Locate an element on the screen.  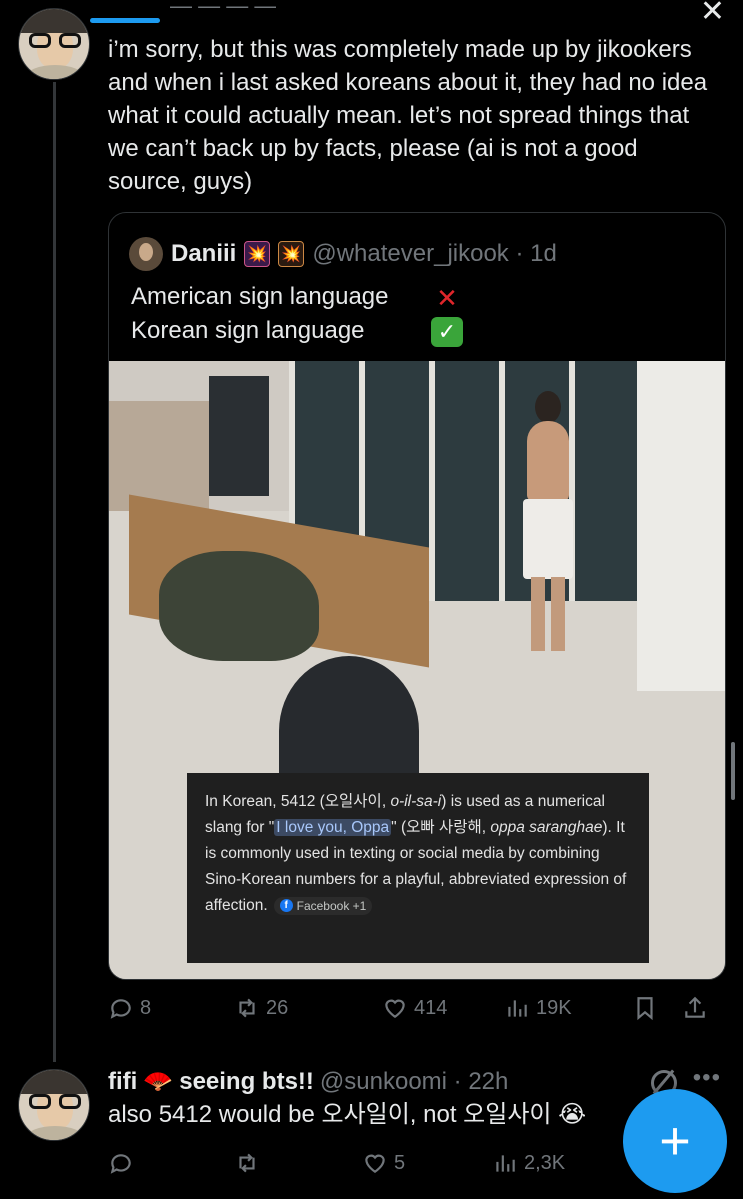
fan-emoji: 🪭 is located at coordinates (158, 1081).